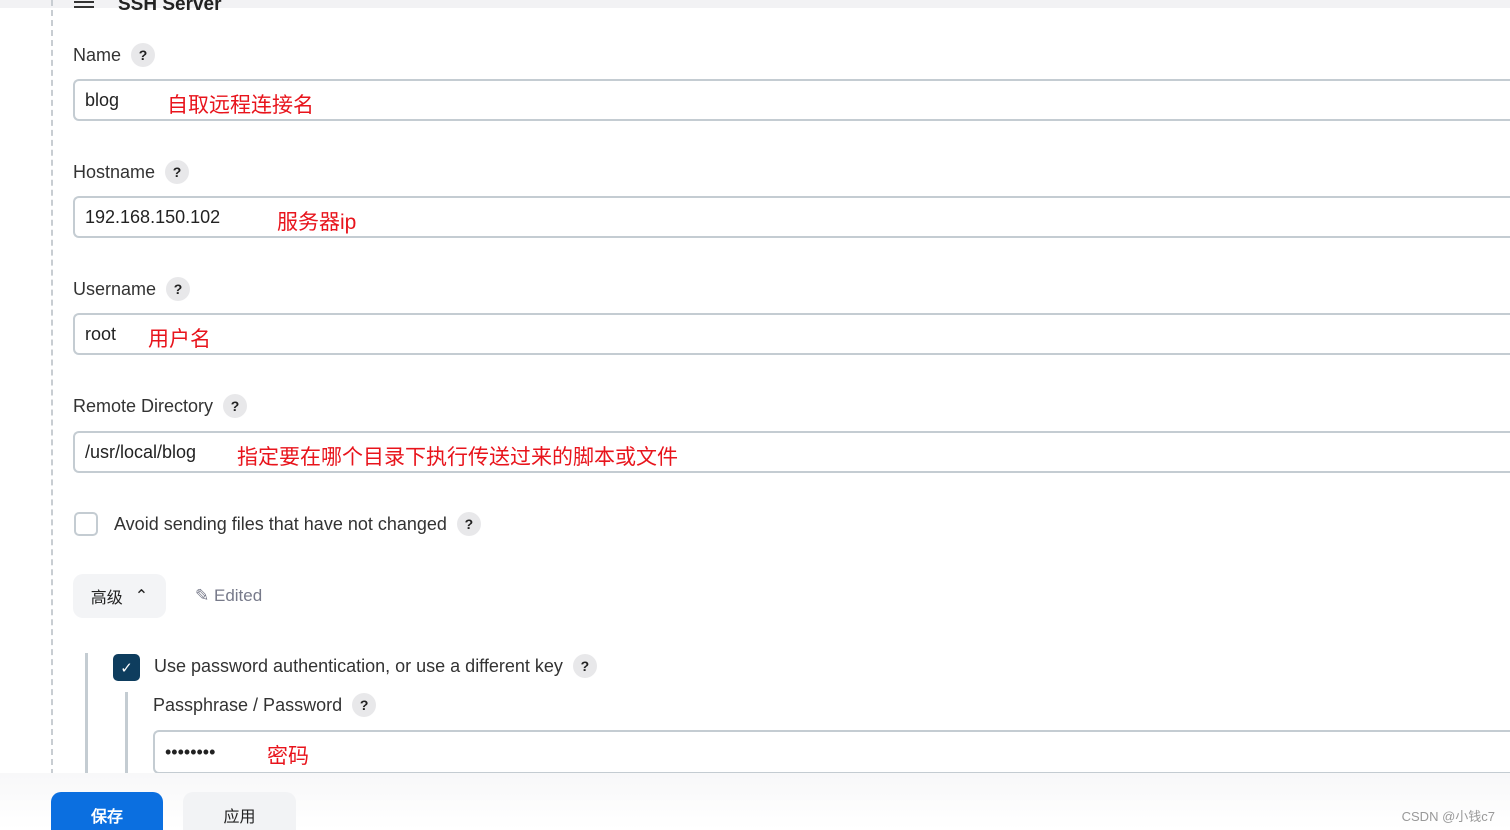 Image resolution: width=1510 pixels, height=830 pixels. I want to click on annotation: 服务器ip, so click(317, 222).